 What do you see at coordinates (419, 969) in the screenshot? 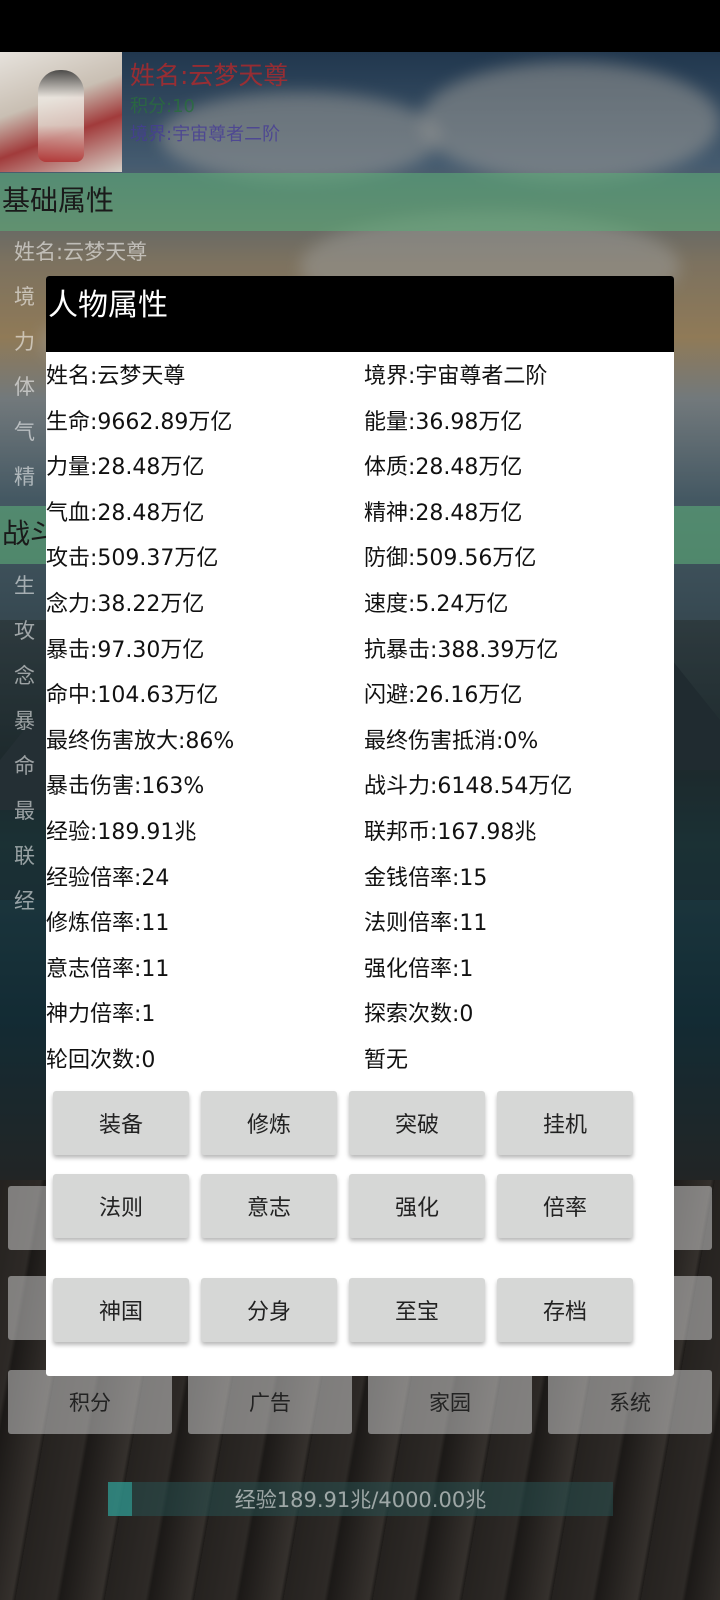
I see `attribute-item: 强化倍率:1` at bounding box center [419, 969].